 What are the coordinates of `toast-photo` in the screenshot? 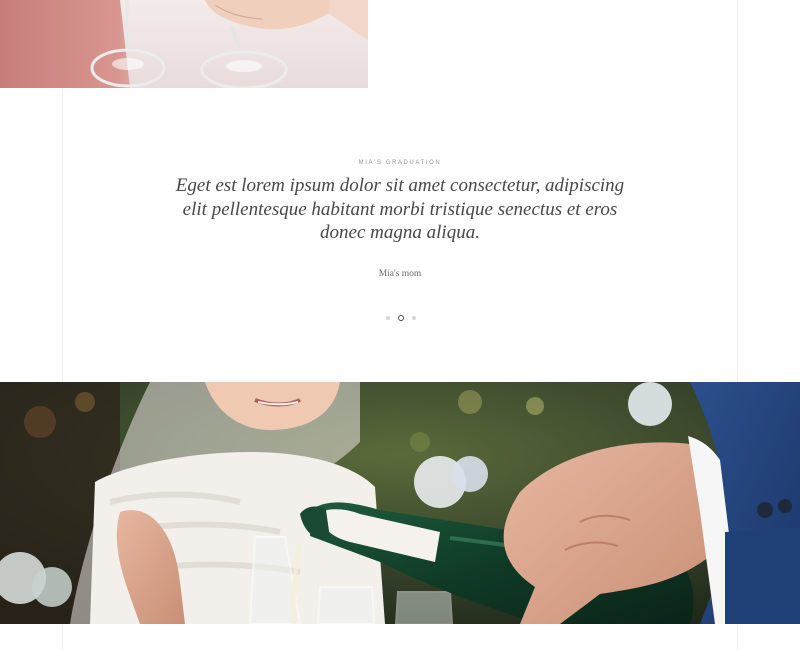 It's located at (184, 44).